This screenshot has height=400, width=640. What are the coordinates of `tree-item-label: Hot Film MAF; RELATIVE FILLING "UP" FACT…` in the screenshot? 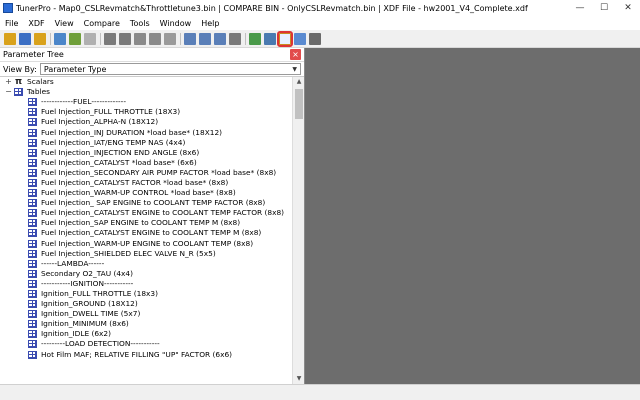 It's located at (137, 354).